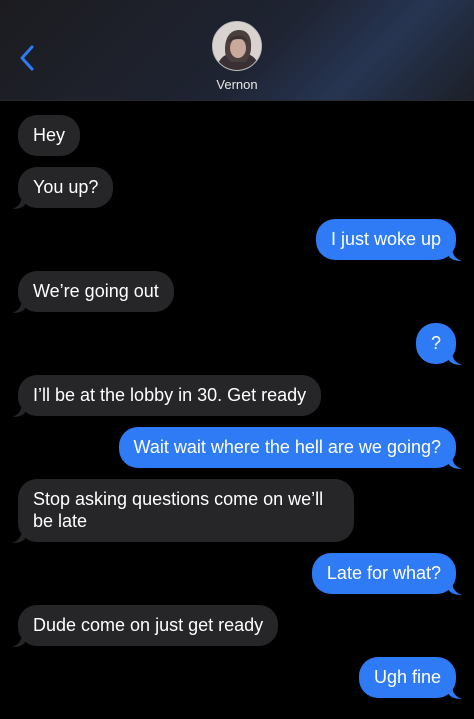  I want to click on outgoing-message: I just woke up, so click(385, 239).